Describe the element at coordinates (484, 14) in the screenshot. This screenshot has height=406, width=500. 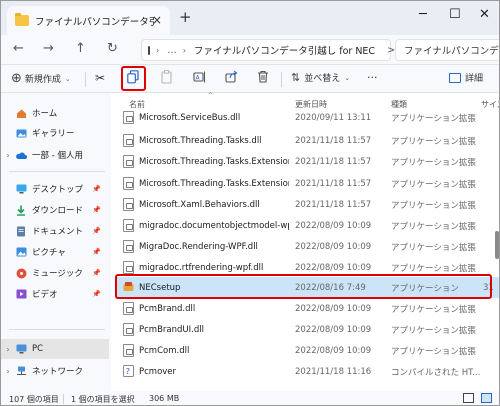
I see `close-button: ✕` at that location.